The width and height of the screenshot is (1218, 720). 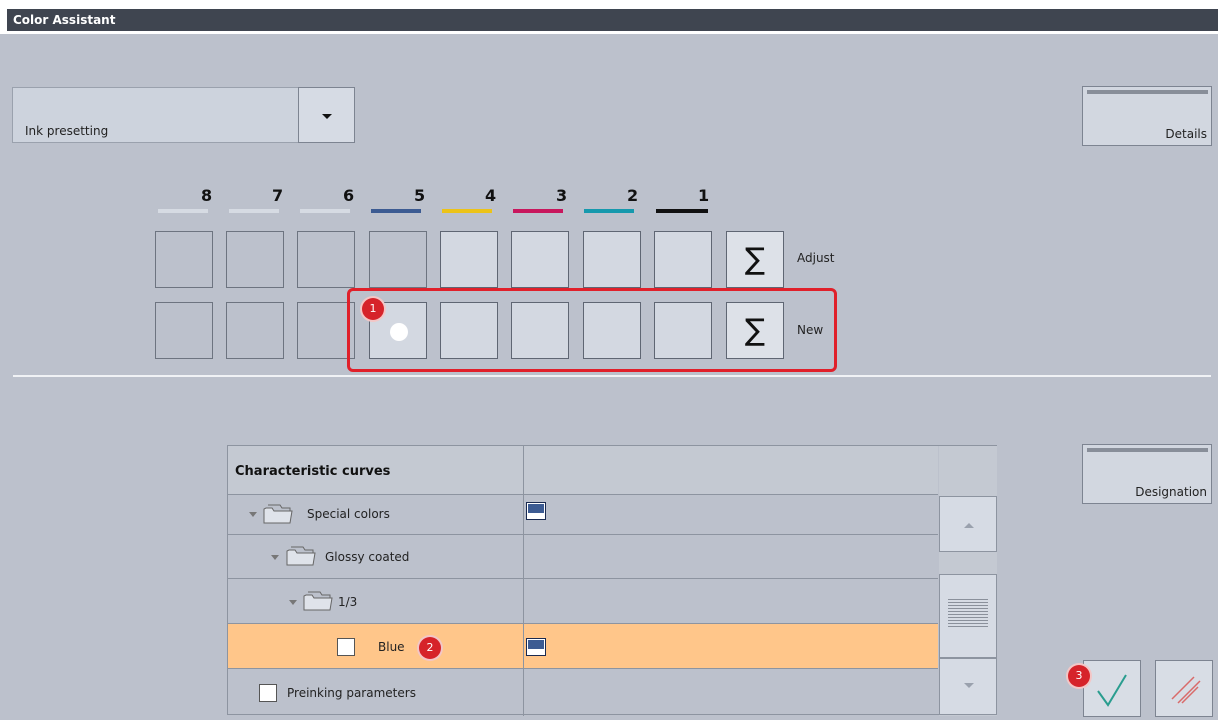 What do you see at coordinates (313, 471) in the screenshot?
I see `table-header-title: Characteristic curves` at bounding box center [313, 471].